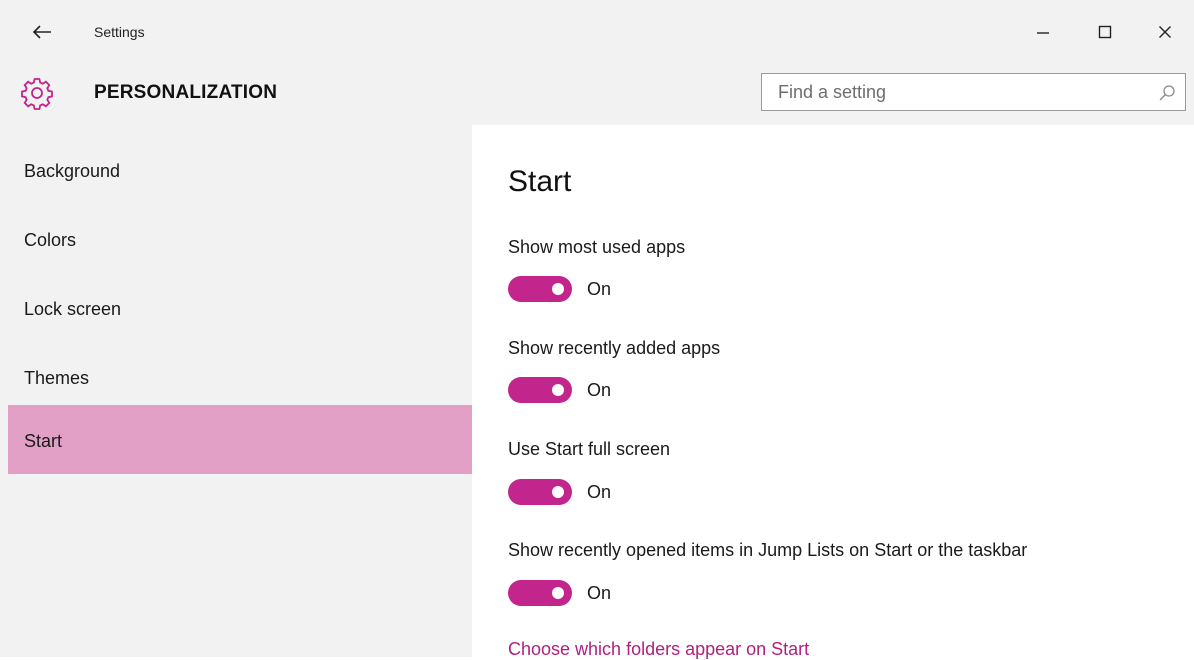 The height and width of the screenshot is (660, 1194). What do you see at coordinates (73, 309) in the screenshot?
I see `sidebar-item-label: Lock screen` at bounding box center [73, 309].